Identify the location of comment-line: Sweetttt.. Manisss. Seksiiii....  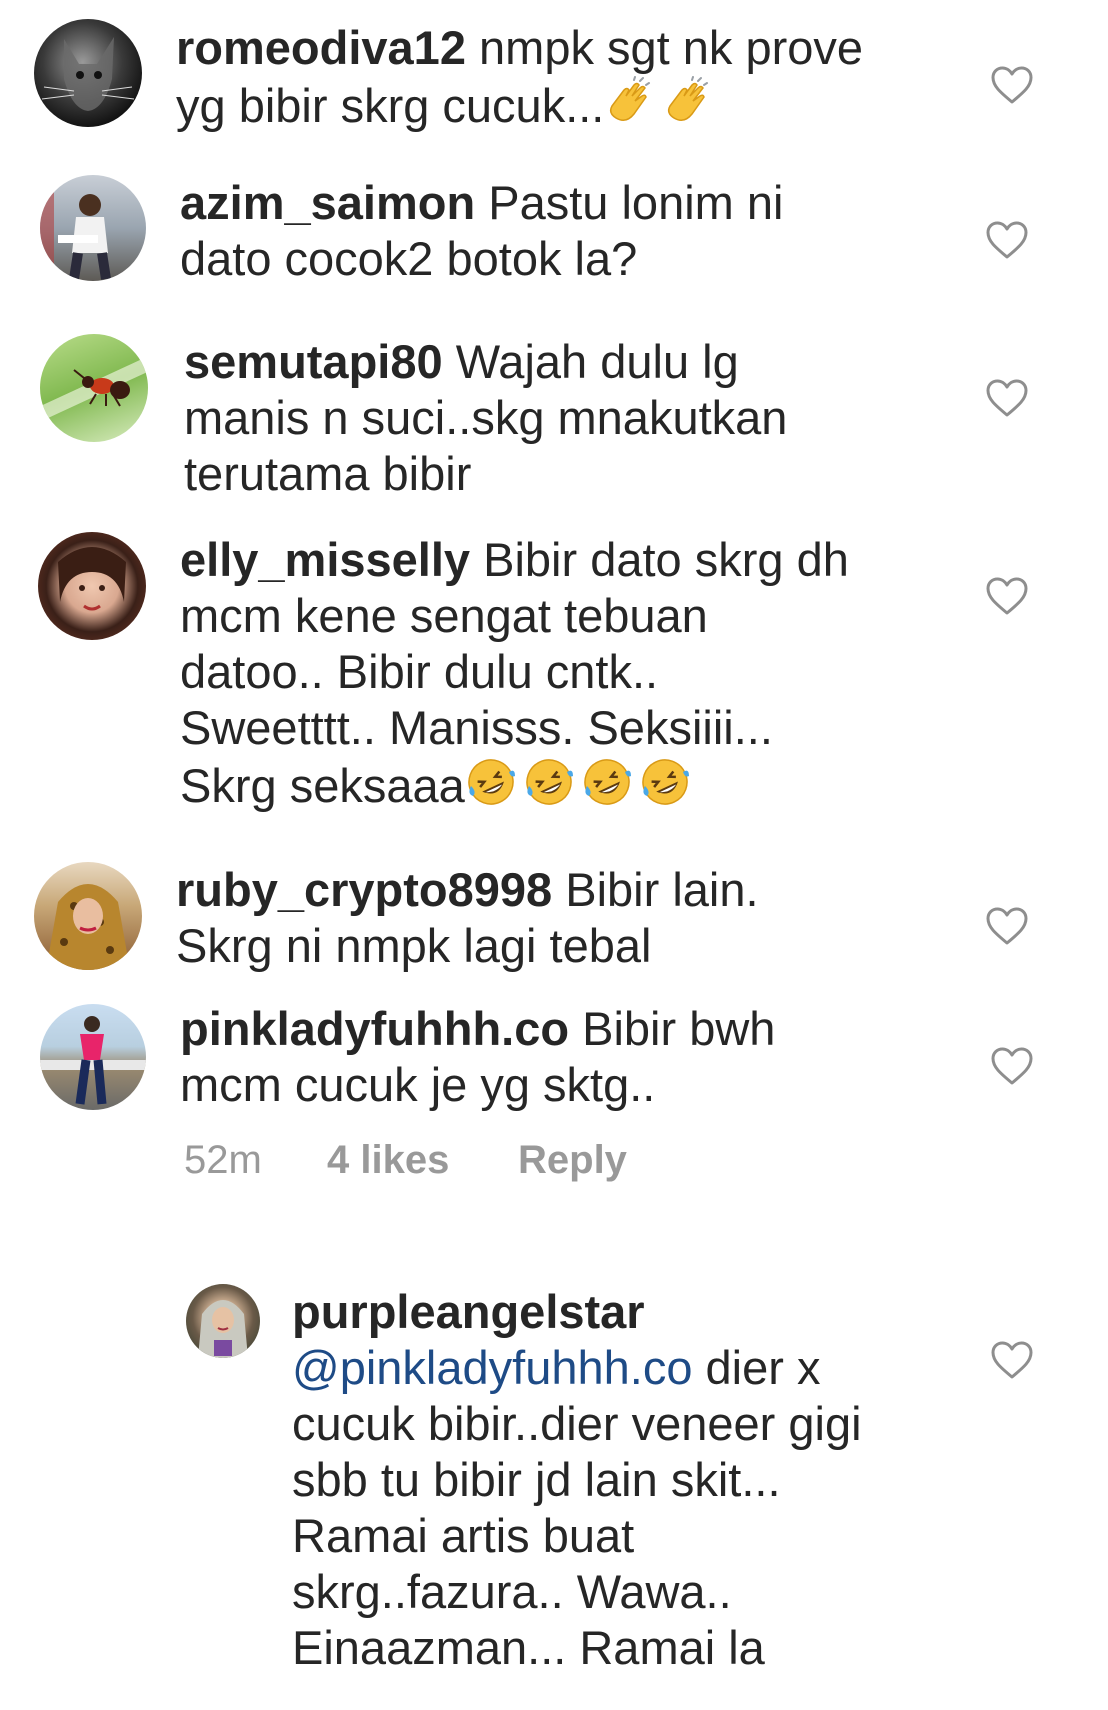
(476, 727).